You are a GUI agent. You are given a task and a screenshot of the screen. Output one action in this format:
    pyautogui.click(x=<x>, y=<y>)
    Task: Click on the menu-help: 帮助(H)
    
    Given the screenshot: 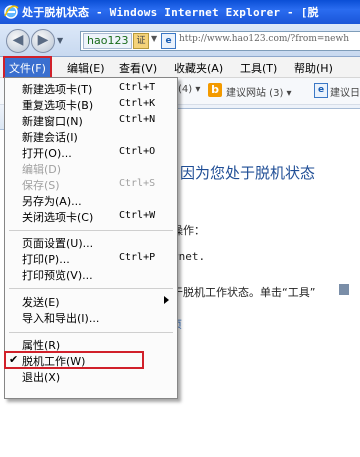 What is the action you would take?
    pyautogui.click(x=313, y=68)
    